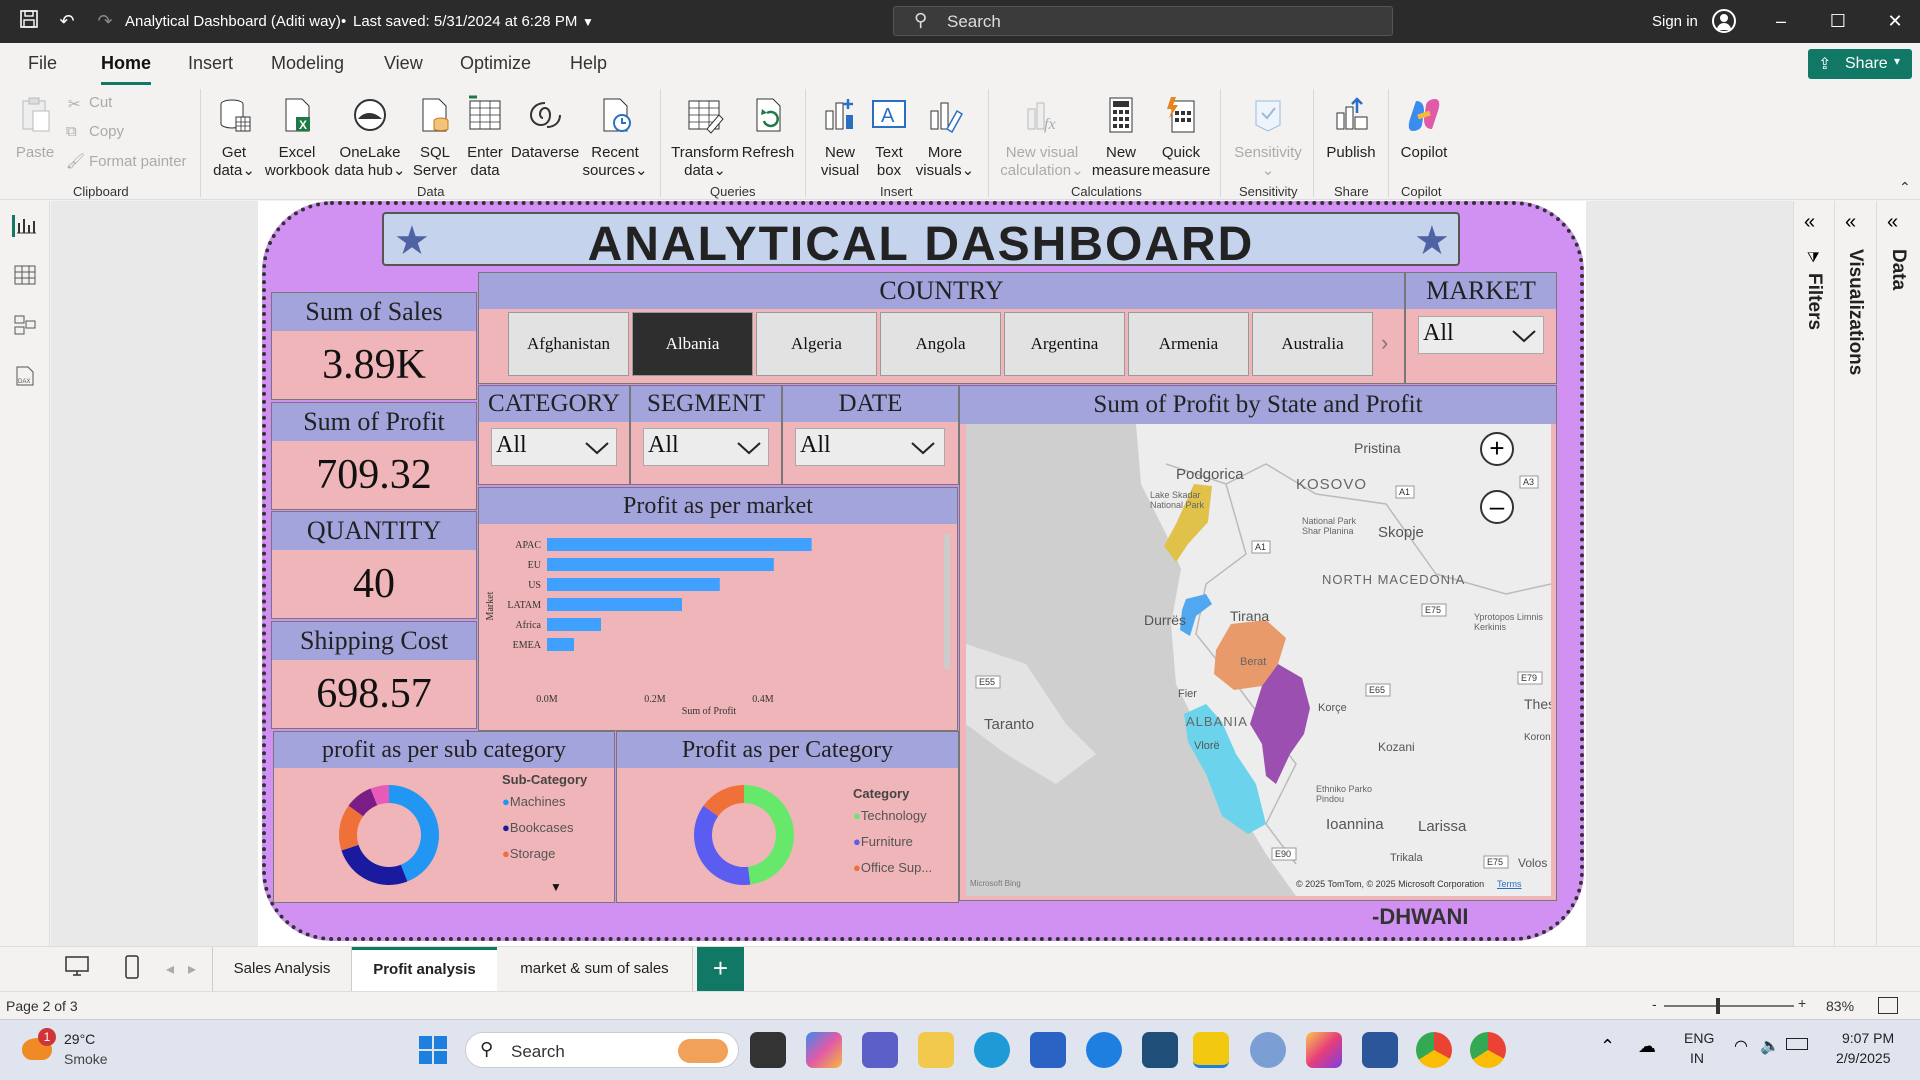  What do you see at coordinates (170, 969) in the screenshot?
I see `prev-page-icon: ◂` at bounding box center [170, 969].